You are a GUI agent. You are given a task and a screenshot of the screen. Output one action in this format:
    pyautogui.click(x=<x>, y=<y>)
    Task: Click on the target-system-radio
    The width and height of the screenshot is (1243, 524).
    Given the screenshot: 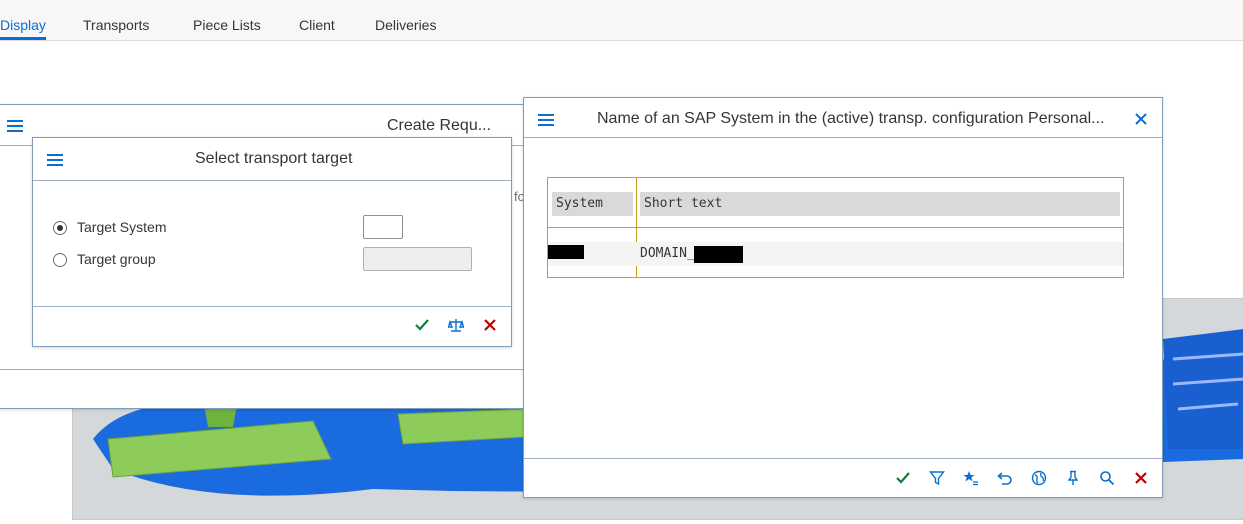 What is the action you would take?
    pyautogui.click(x=60, y=228)
    